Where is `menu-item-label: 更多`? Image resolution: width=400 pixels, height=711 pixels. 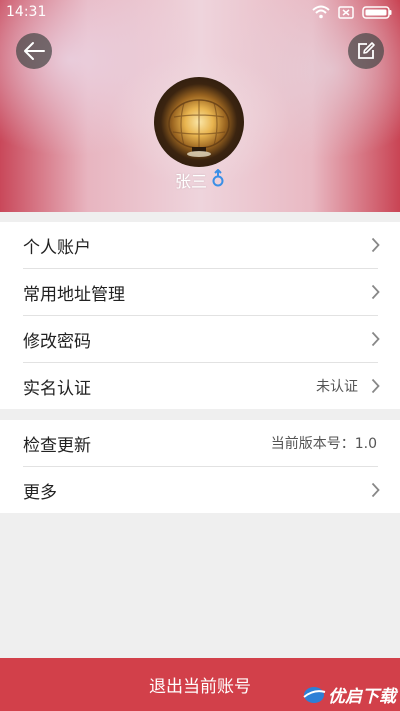 menu-item-label: 更多 is located at coordinates (40, 492).